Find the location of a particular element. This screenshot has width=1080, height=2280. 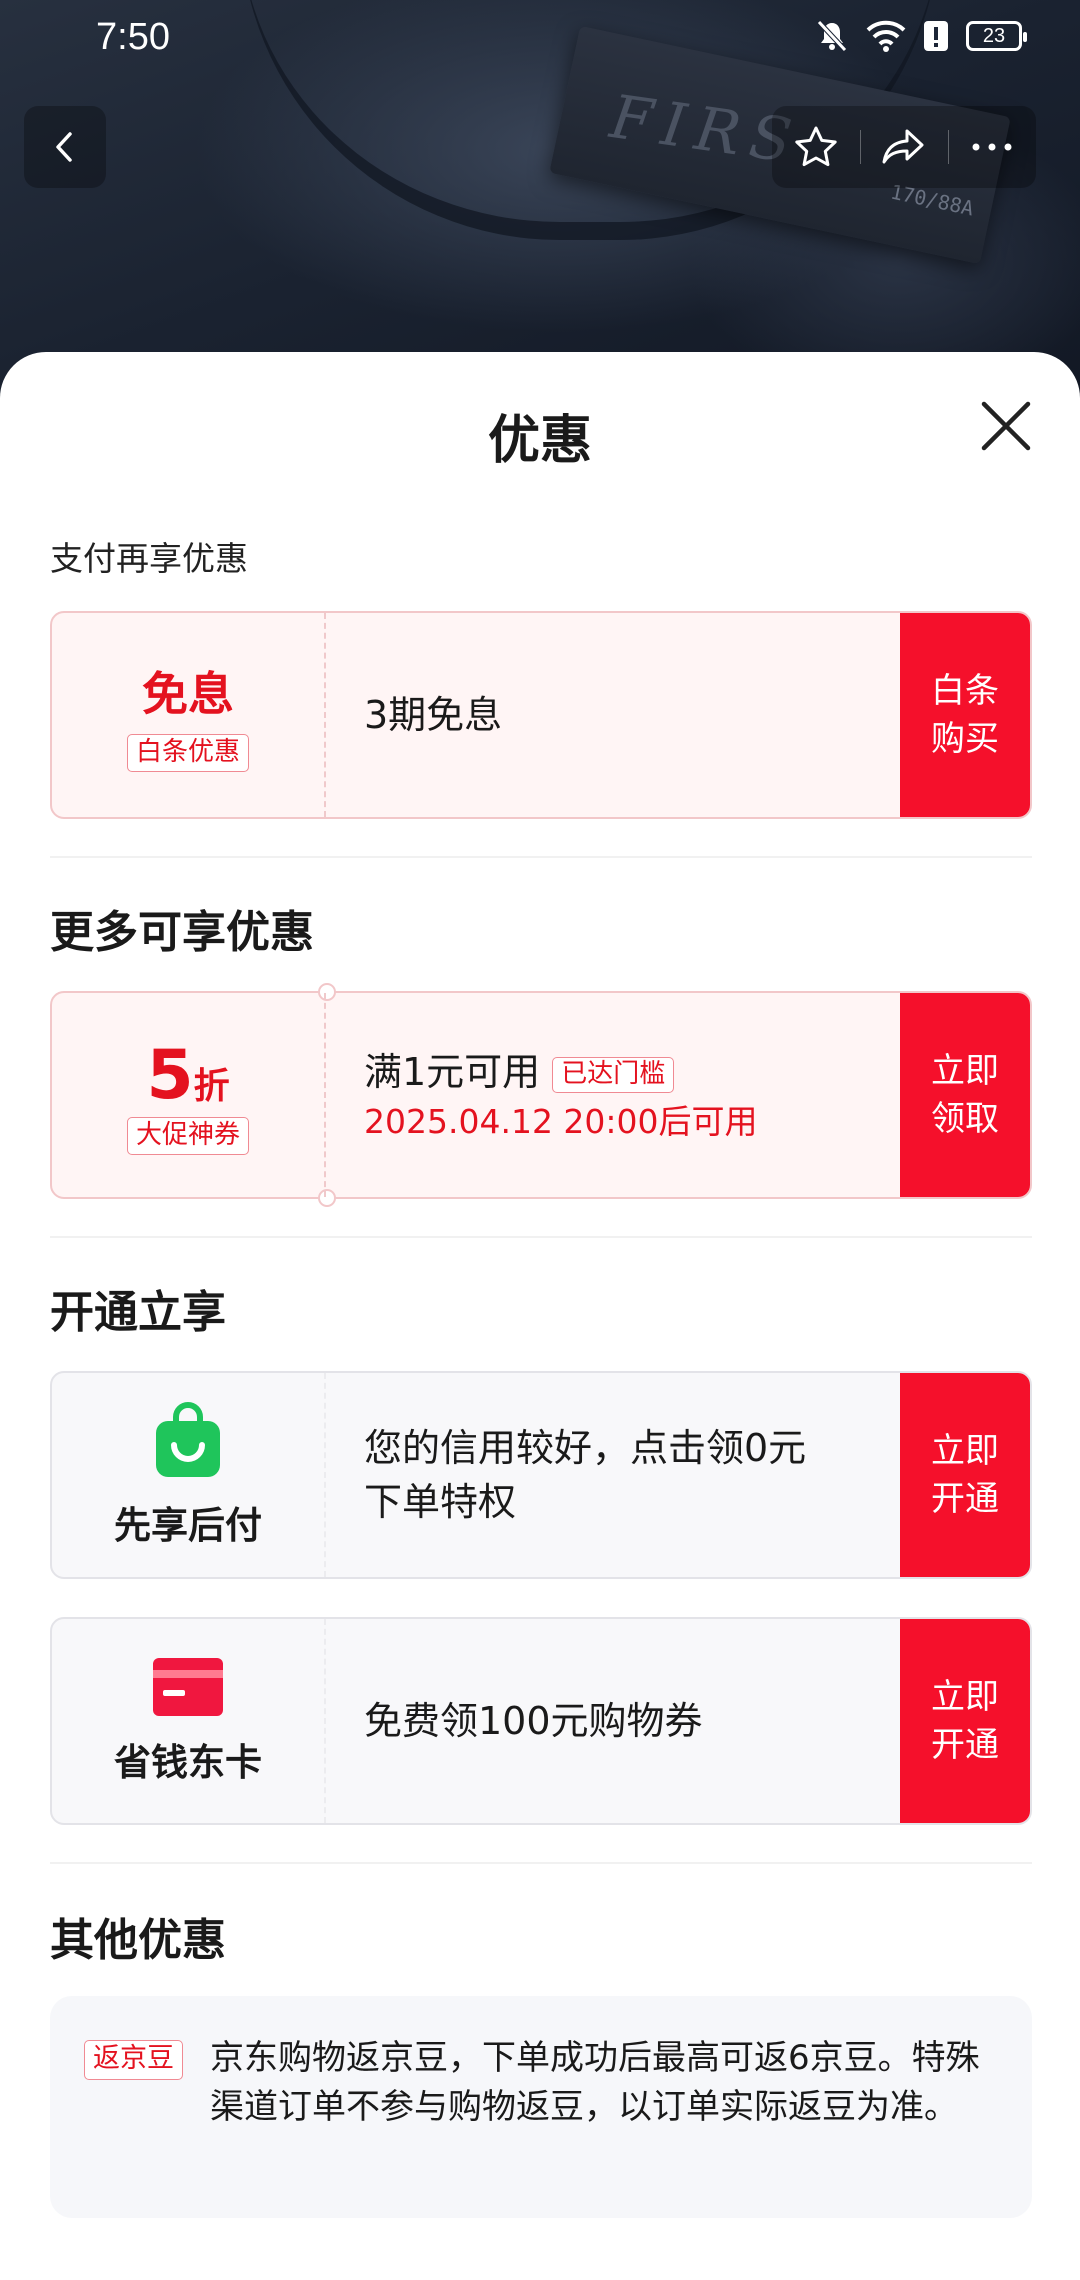

other-section-label: 其他优惠 is located at coordinates (138, 1940).